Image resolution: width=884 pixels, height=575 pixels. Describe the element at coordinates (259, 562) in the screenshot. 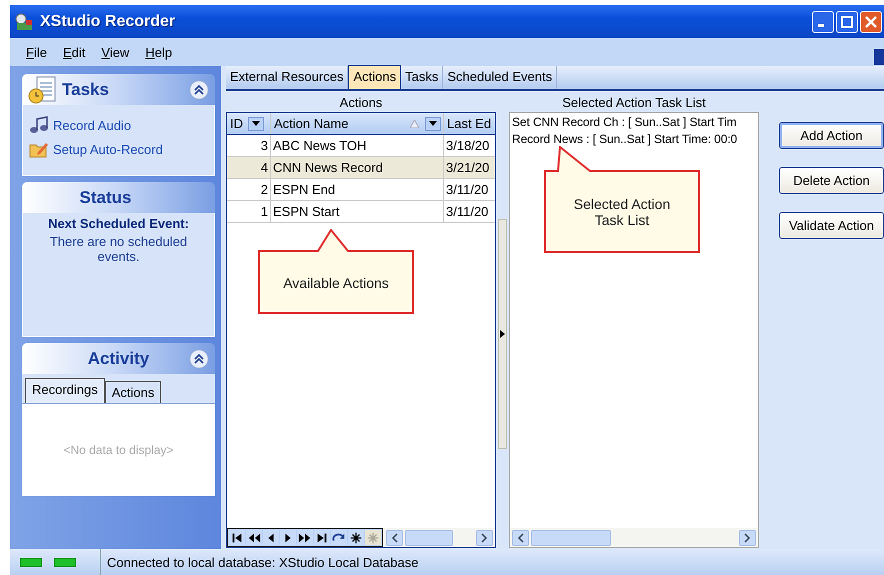

I see `status-text: Connected to local database: XStudio Local Database` at that location.